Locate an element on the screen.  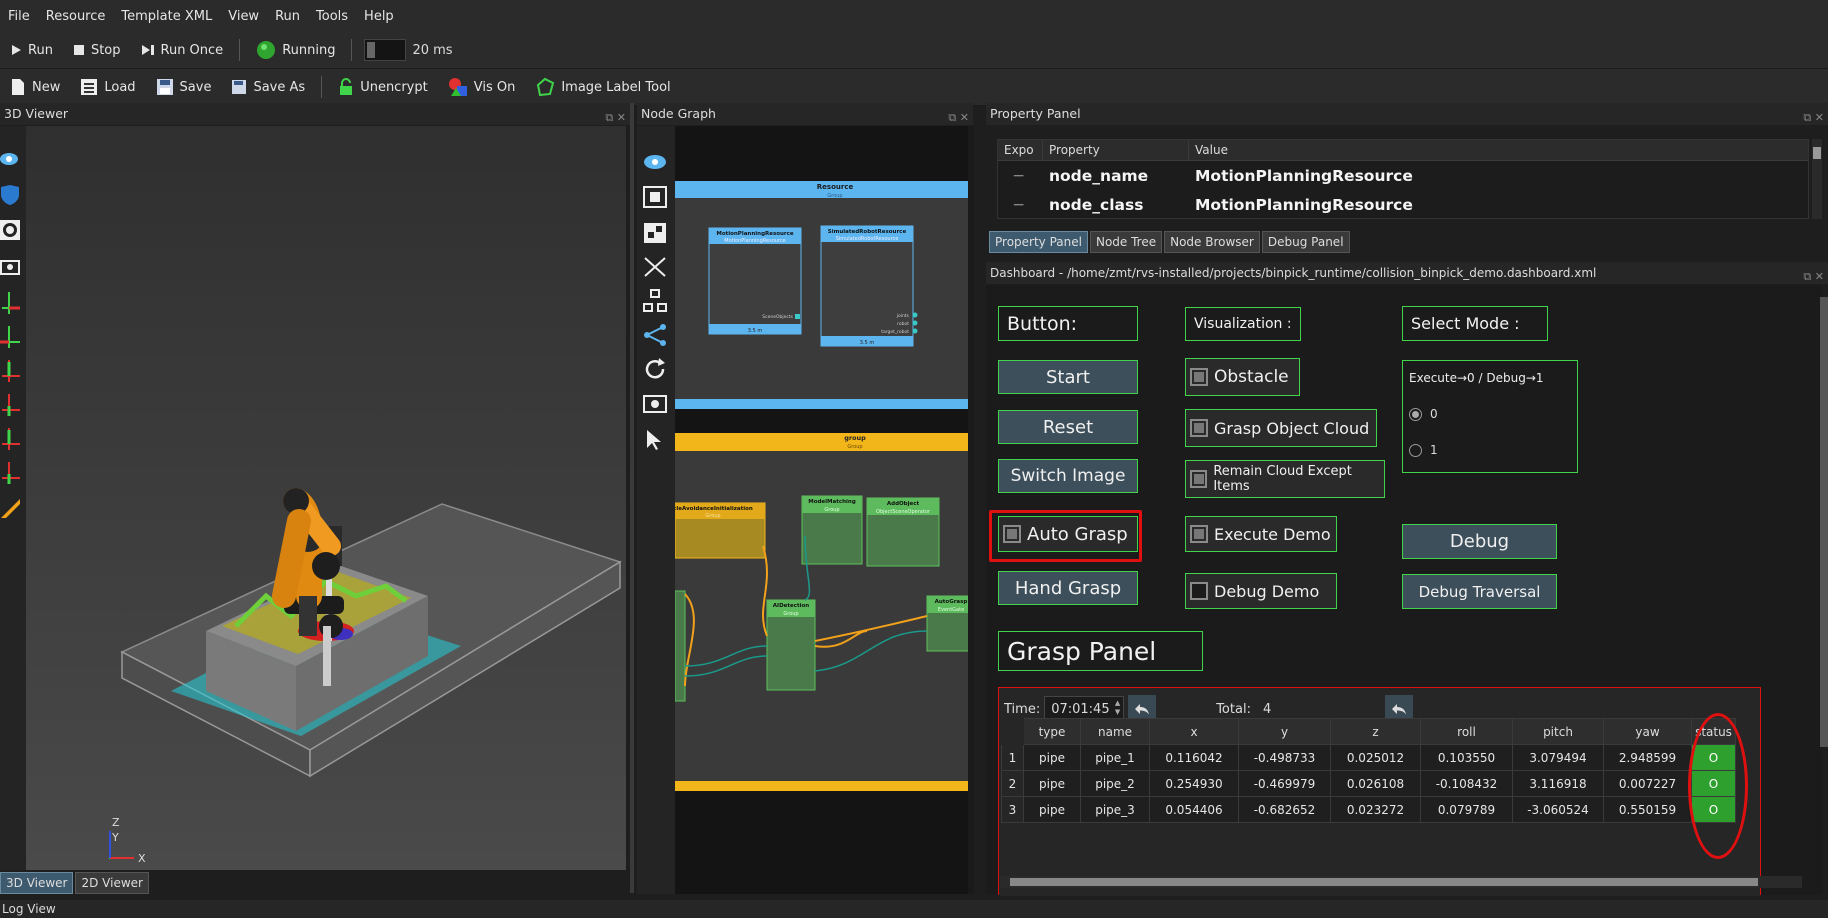
cell-pitch: 3.116918 is located at coordinates (1558, 783).